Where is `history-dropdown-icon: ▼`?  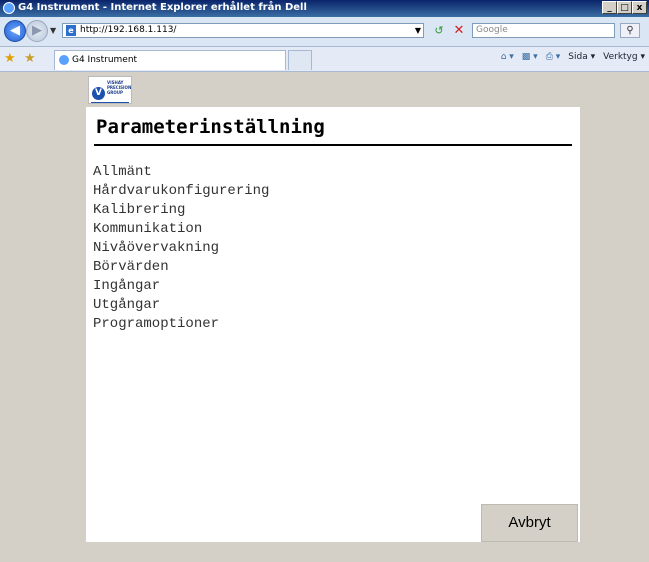
history-dropdown-icon: ▼ is located at coordinates (53, 30).